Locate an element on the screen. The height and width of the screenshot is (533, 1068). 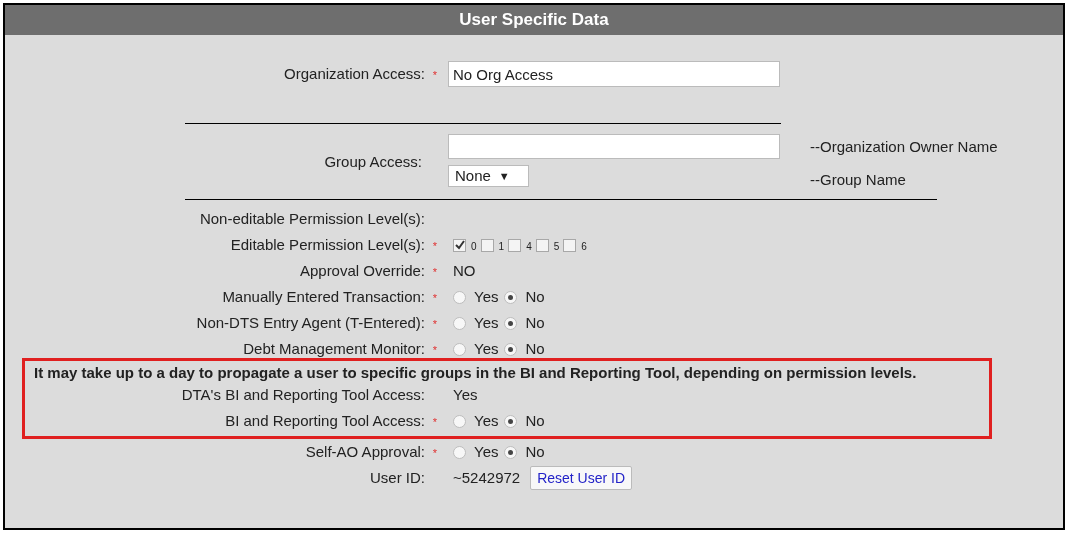
field-value: NO is located at coordinates (464, 270).